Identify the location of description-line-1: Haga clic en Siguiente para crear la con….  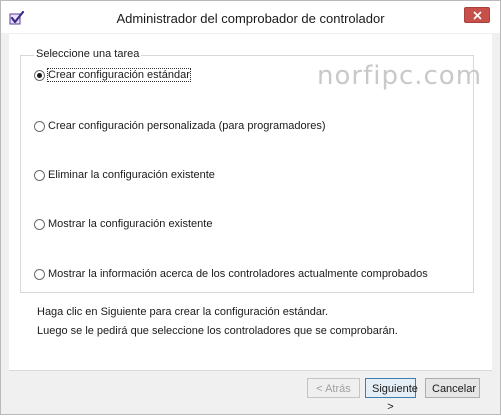
(183, 312).